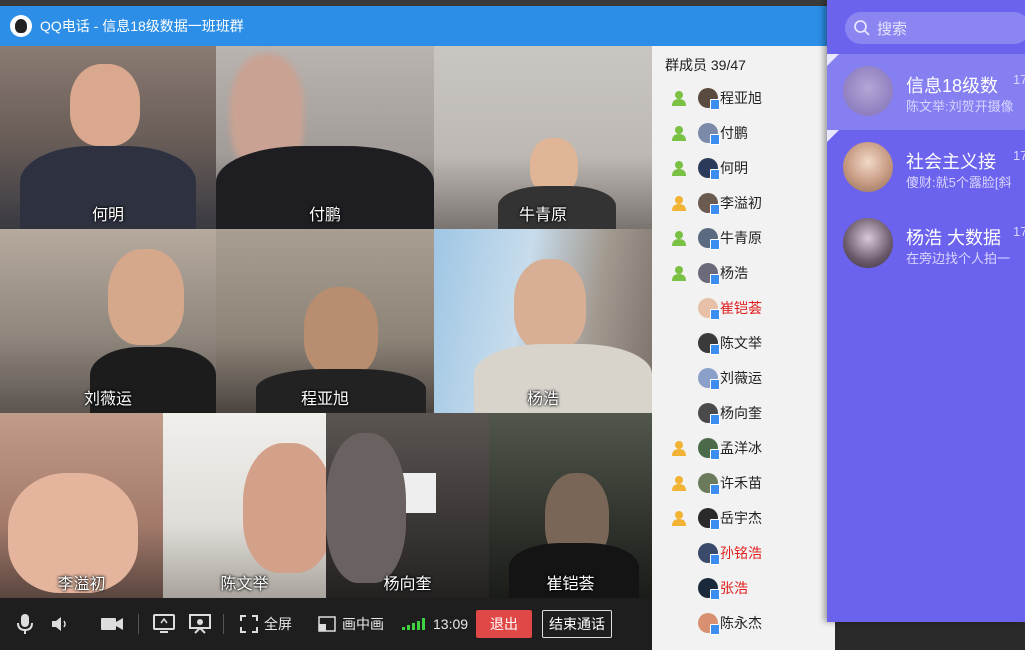 The image size is (1025, 650). Describe the element at coordinates (892, 29) in the screenshot. I see `search-placeholder: 搜索` at that location.